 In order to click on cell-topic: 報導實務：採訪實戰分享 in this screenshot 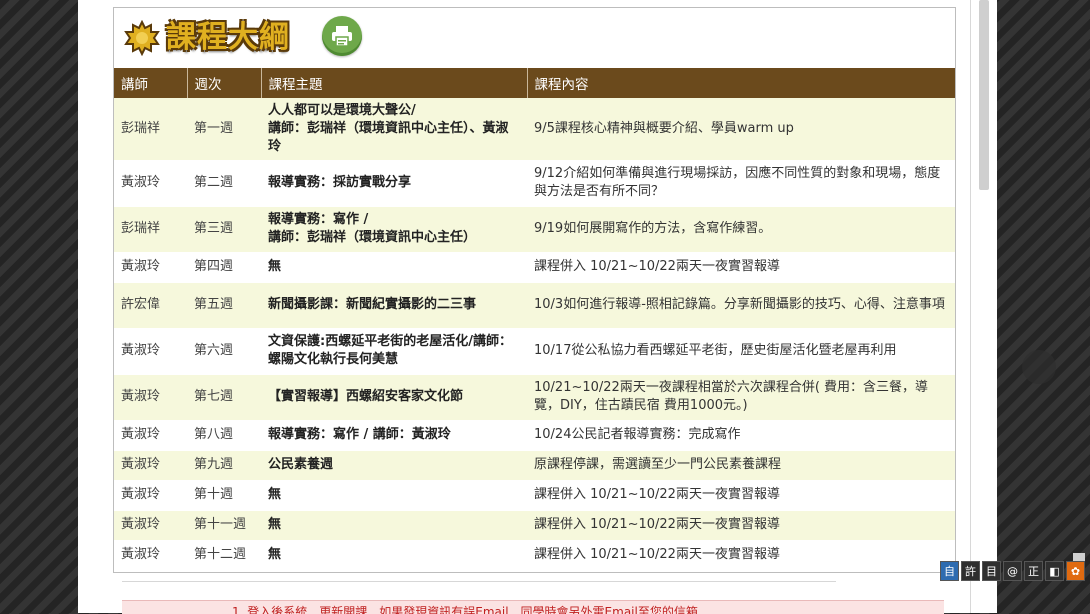, I will do `click(394, 183)`.